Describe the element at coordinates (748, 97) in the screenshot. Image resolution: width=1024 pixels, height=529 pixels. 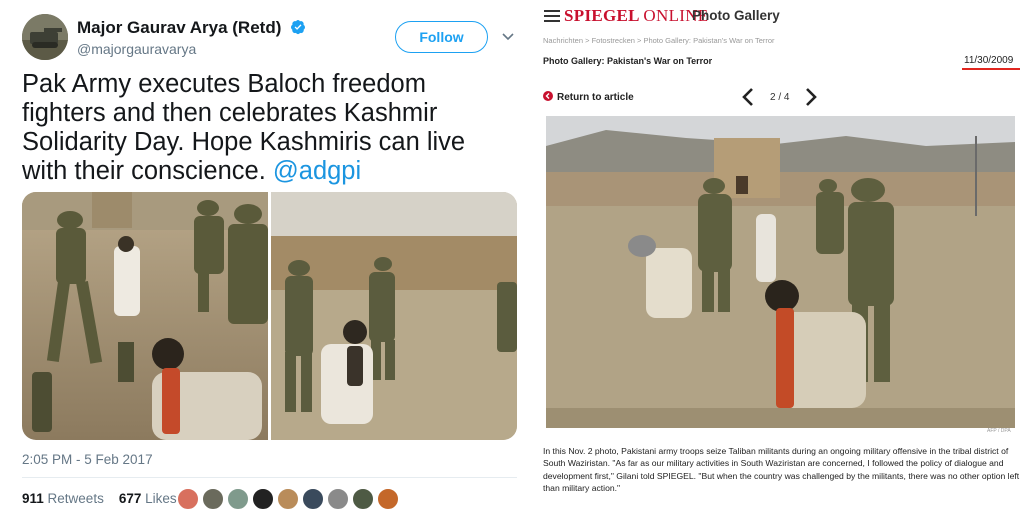
I see `prev-arrow-icon` at that location.